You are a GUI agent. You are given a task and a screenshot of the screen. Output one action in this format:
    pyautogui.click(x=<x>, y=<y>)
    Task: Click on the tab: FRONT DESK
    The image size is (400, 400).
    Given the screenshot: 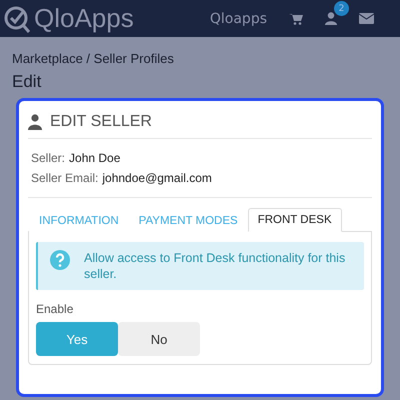 What is the action you would take?
    pyautogui.click(x=295, y=220)
    